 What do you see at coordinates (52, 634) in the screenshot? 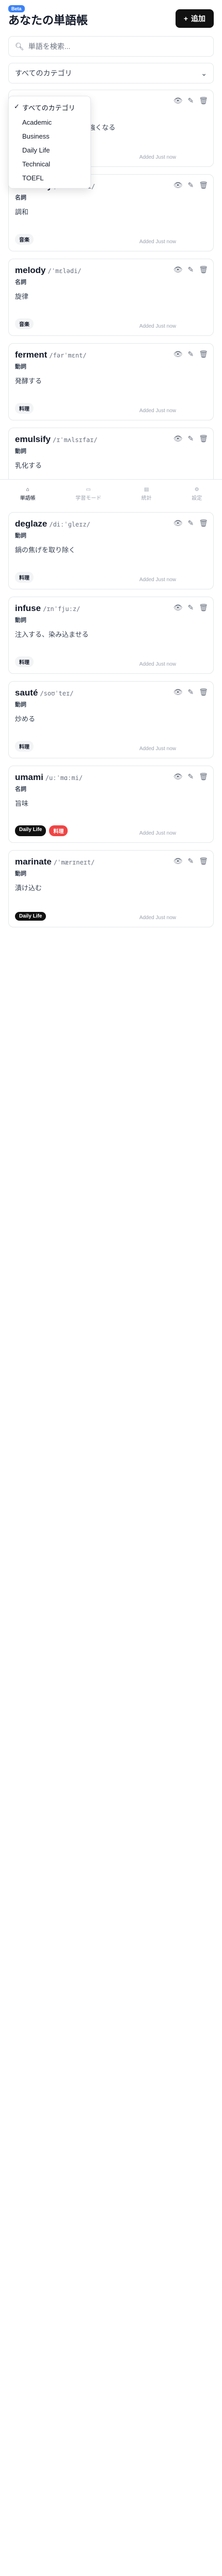
I see `word-meaning: 注入する、染み込ませる` at bounding box center [52, 634].